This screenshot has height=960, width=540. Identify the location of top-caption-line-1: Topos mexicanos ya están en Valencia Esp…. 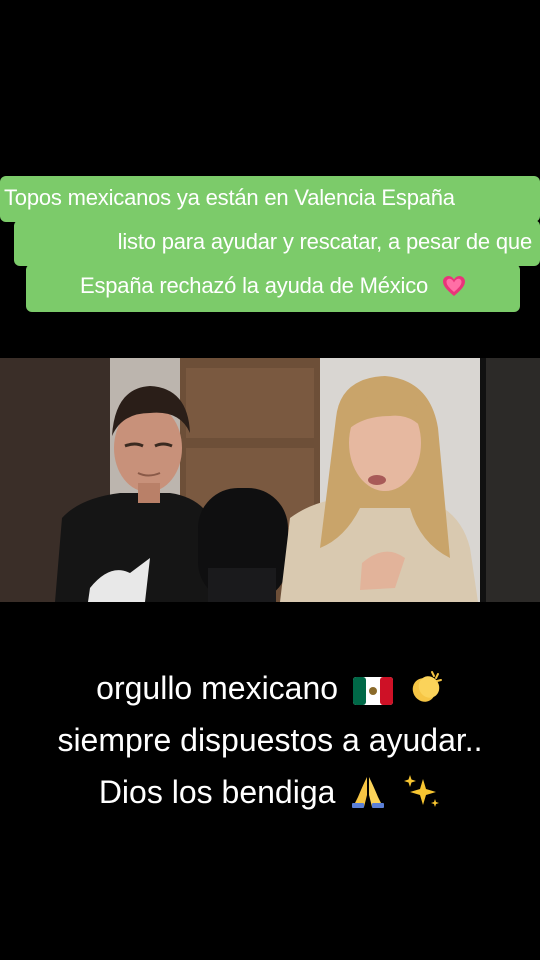
(270, 199).